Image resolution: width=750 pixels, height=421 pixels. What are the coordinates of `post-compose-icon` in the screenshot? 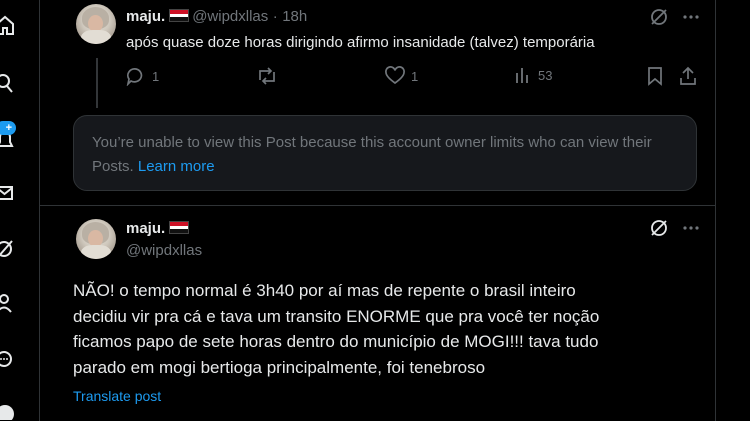 It's located at (7, 409).